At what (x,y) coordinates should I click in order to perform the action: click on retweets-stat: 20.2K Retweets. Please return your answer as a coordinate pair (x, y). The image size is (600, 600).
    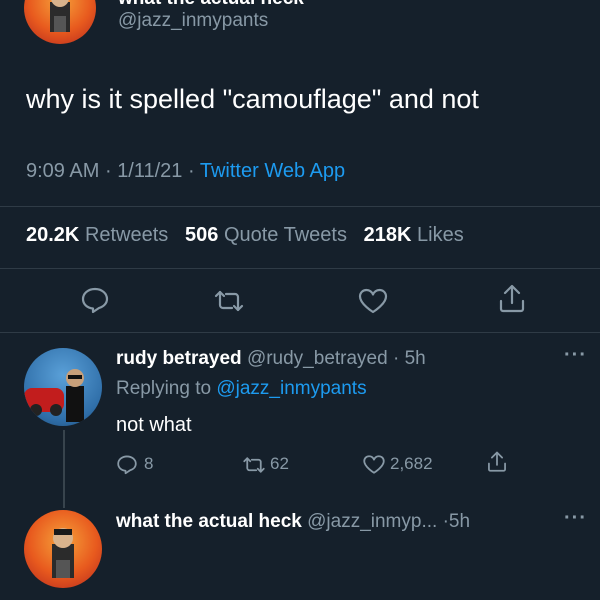
    Looking at the image, I should click on (100, 235).